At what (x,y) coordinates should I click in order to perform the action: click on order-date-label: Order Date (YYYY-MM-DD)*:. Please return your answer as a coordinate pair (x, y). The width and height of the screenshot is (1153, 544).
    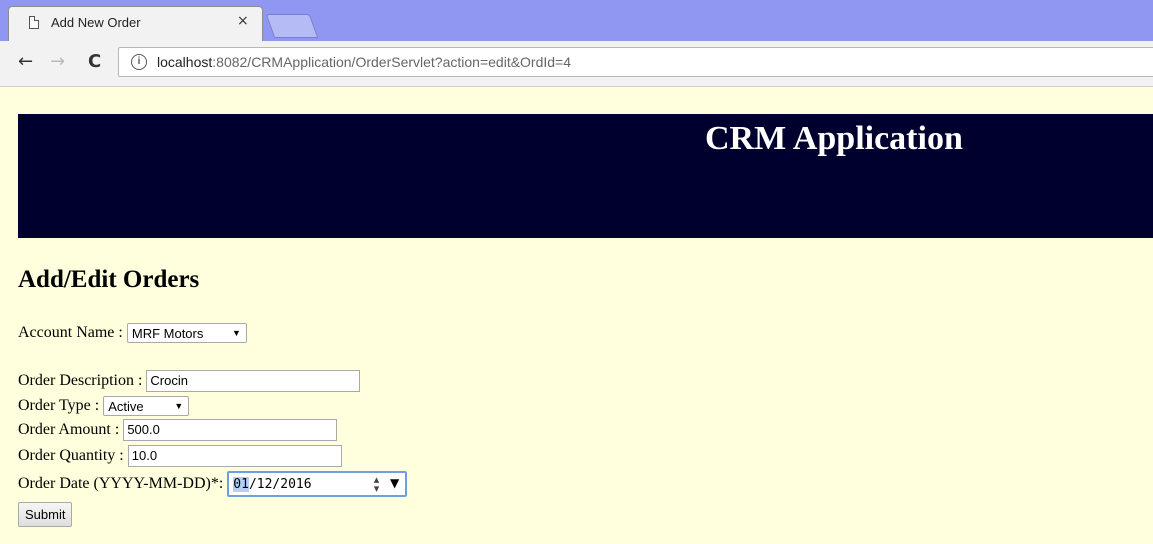
    Looking at the image, I should click on (121, 483).